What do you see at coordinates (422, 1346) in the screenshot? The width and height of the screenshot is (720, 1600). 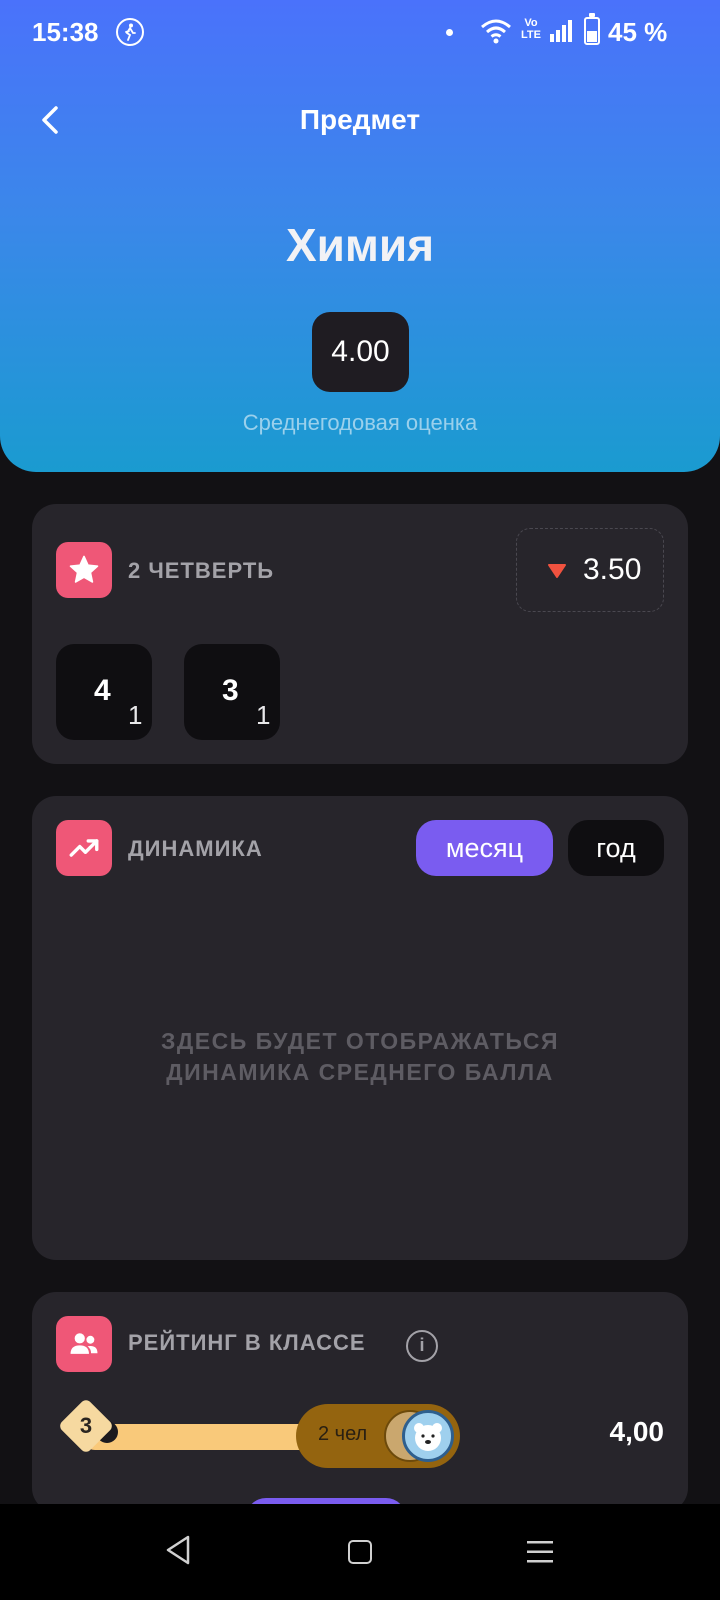 I see `info-icon: i` at bounding box center [422, 1346].